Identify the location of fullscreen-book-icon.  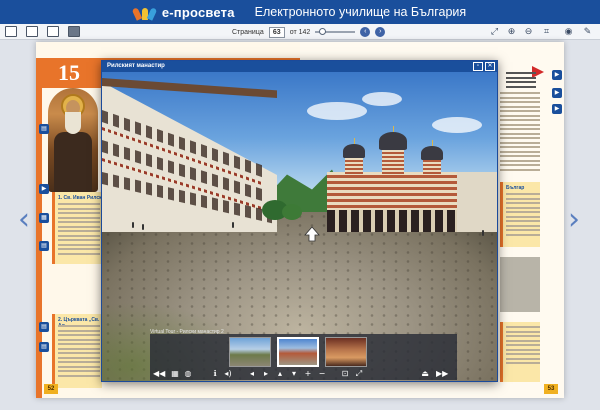
(74, 31).